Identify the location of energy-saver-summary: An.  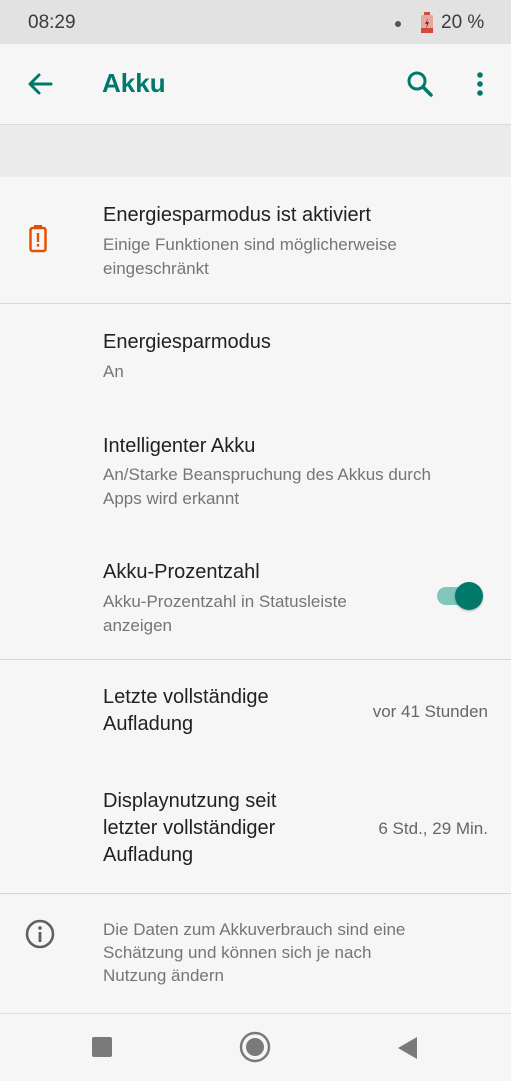
(113, 371).